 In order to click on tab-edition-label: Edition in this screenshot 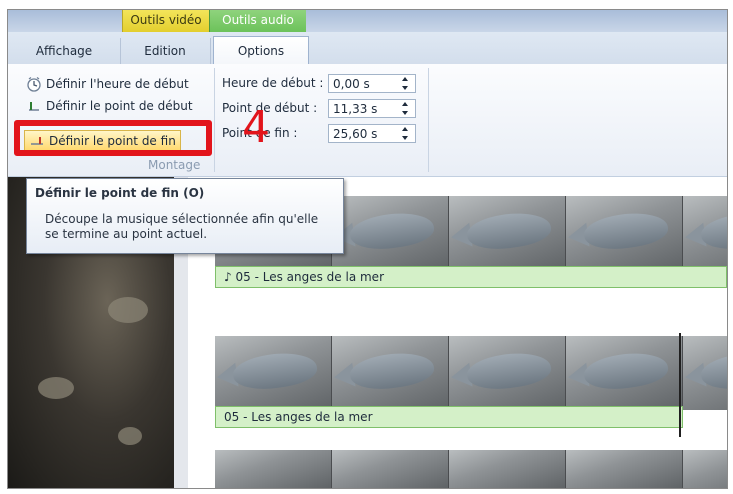, I will do `click(165, 51)`.